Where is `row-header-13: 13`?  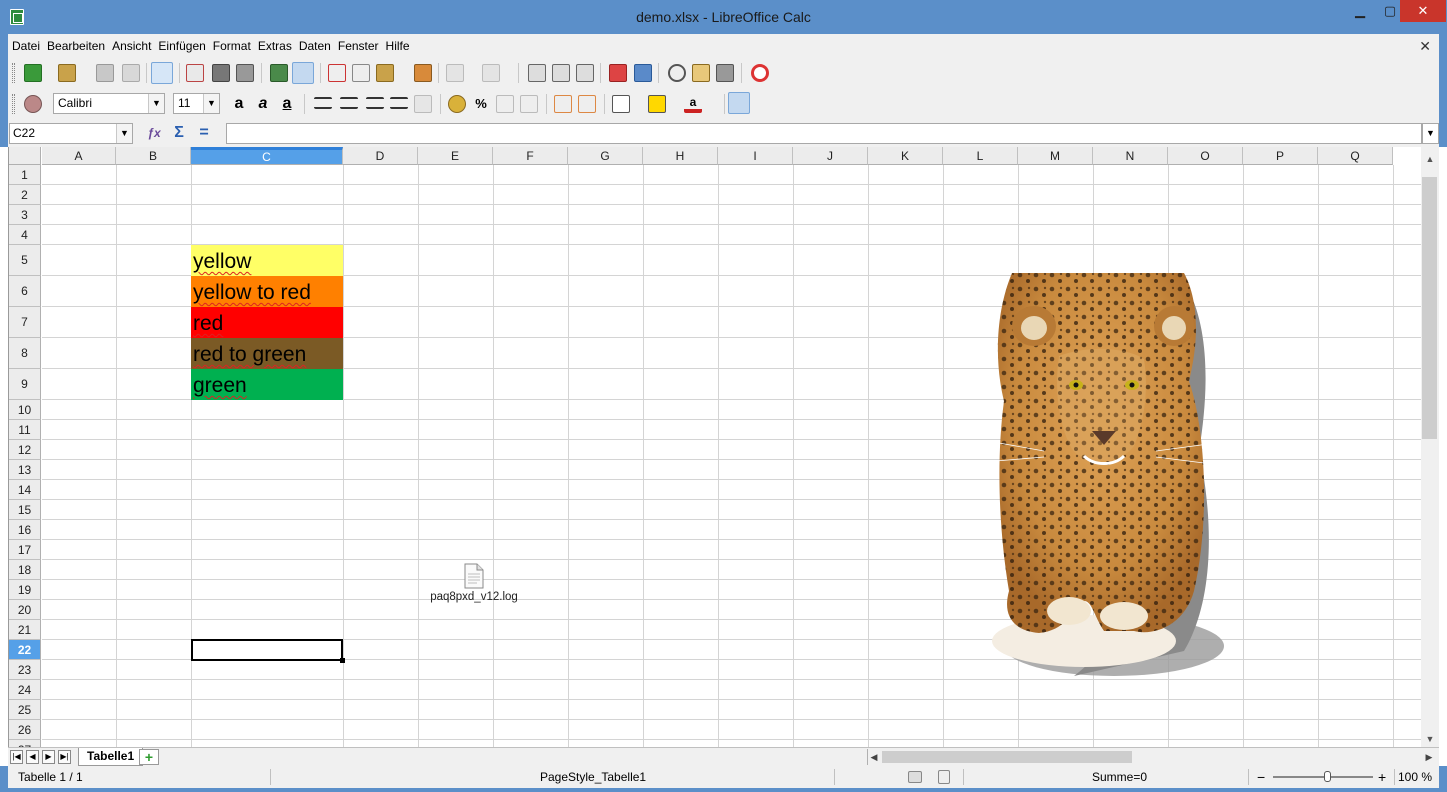 row-header-13: 13 is located at coordinates (25, 470).